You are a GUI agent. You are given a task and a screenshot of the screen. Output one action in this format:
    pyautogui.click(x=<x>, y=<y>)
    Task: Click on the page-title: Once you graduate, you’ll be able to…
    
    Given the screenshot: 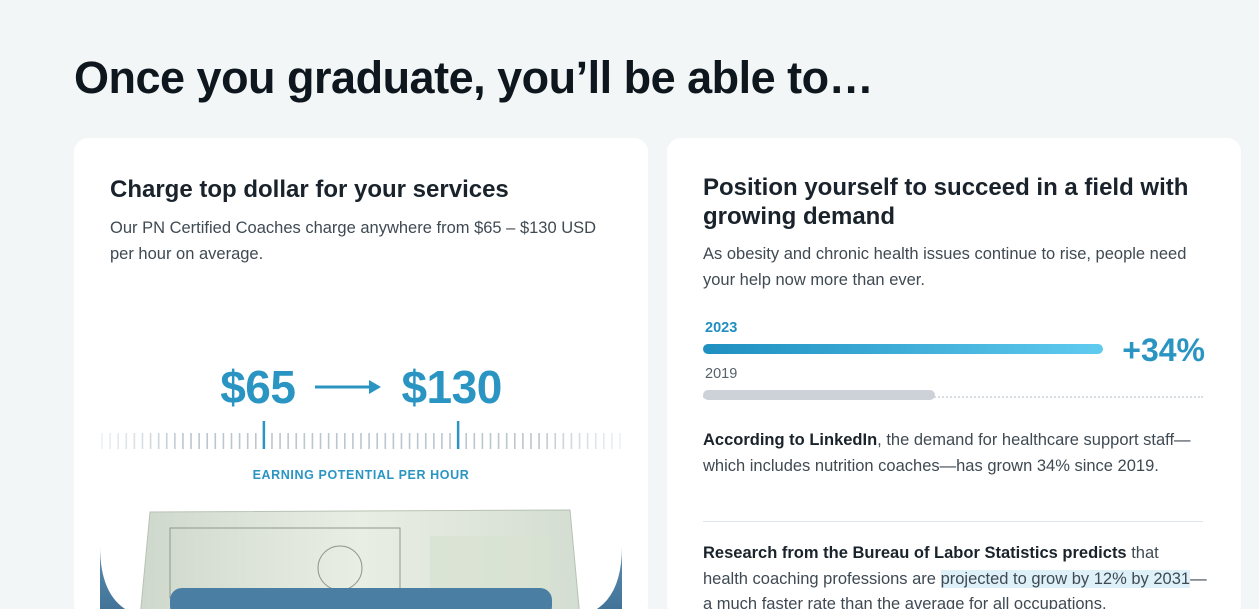 What is the action you would take?
    pyautogui.click(x=474, y=77)
    